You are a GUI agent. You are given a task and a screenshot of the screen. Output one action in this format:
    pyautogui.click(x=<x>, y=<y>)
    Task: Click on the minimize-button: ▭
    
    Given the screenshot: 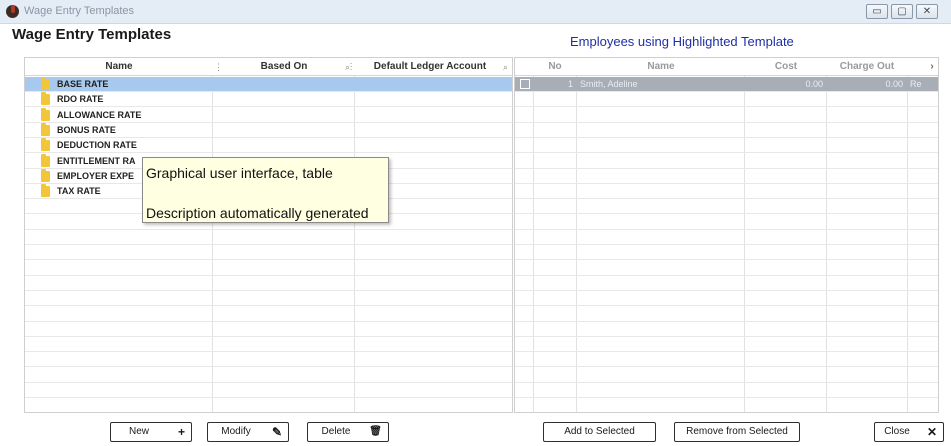 What is the action you would take?
    pyautogui.click(x=877, y=11)
    